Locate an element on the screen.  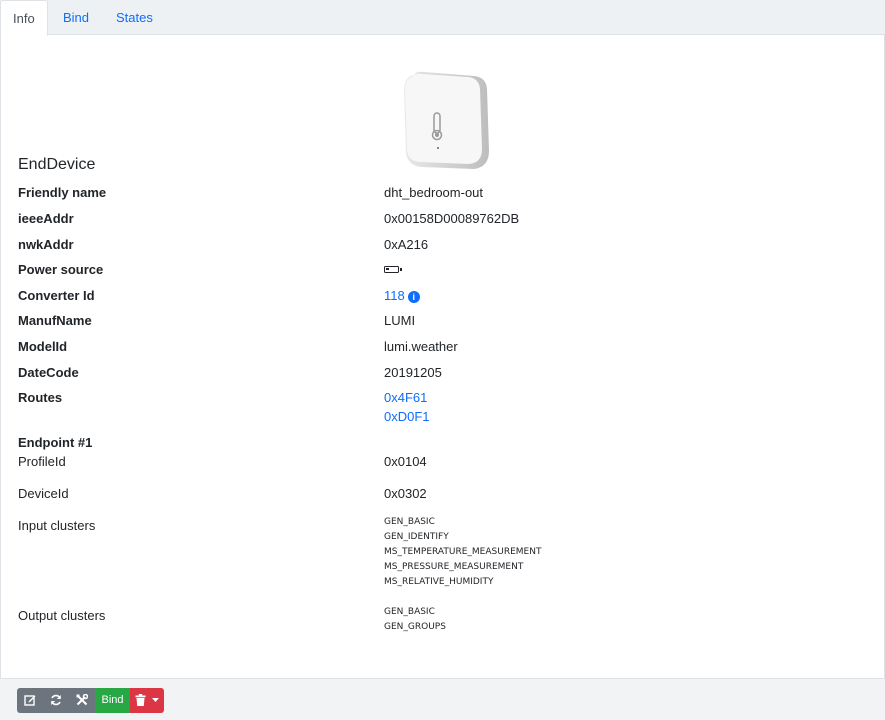
converter-id-value: 118 i is located at coordinates (402, 295).